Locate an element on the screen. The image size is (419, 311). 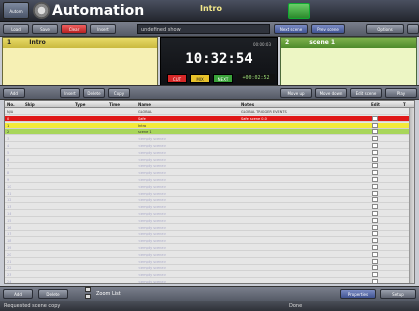
table-row: 21 <empty scene> is located at coordinates (209, 261).